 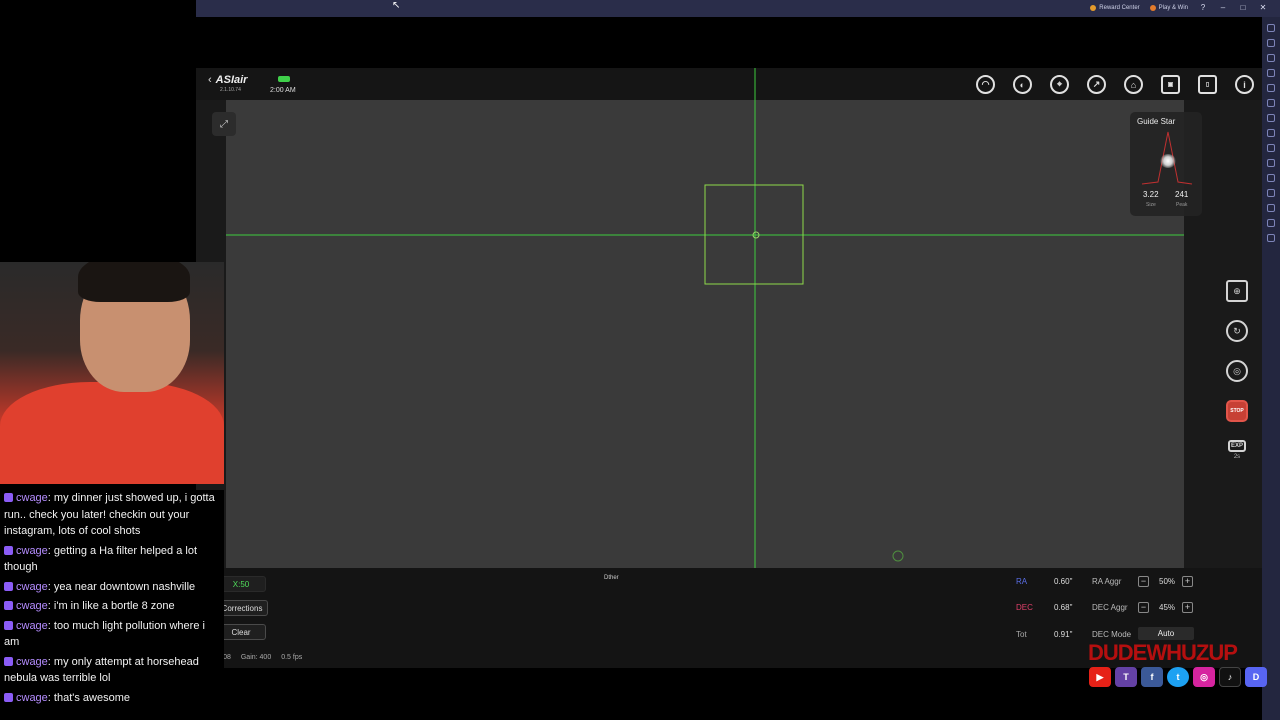 What do you see at coordinates (112, 373) in the screenshot?
I see `webcam-feed` at bounding box center [112, 373].